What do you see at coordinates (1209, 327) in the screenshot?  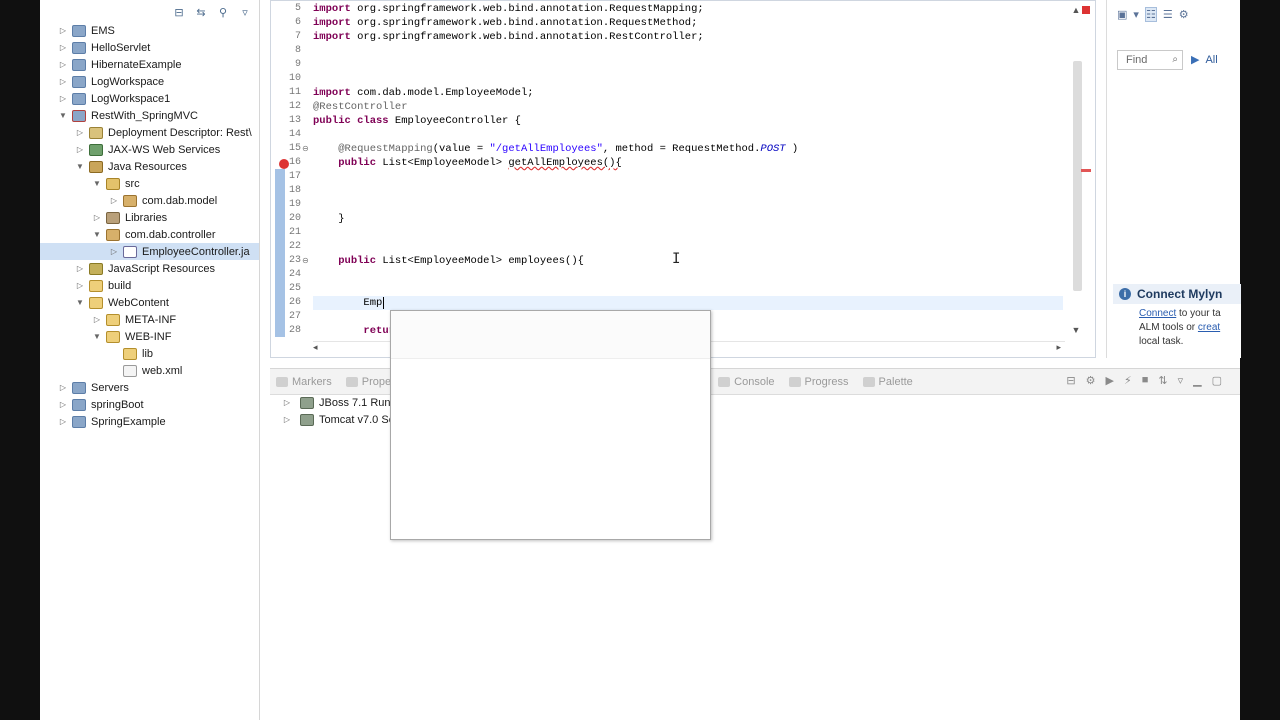 I see `create-link: creat` at bounding box center [1209, 327].